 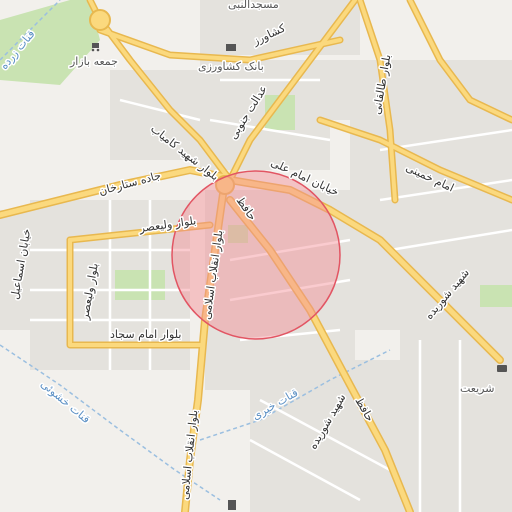 What do you see at coordinates (232, 505) in the screenshot?
I see `fuel-station-icon` at bounding box center [232, 505].